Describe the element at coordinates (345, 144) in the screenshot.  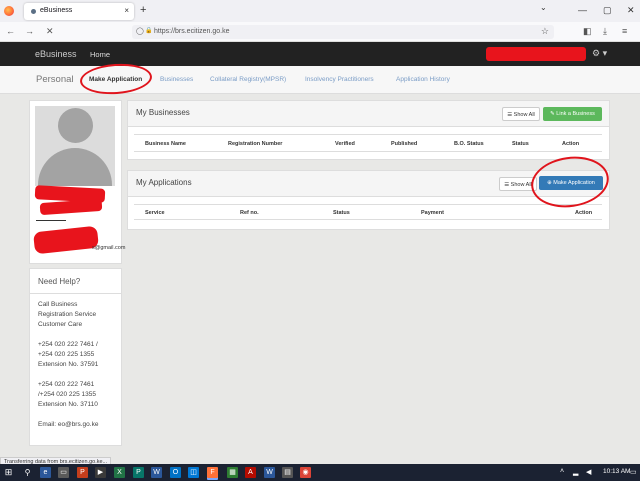
I see `column-header: Verified` at that location.